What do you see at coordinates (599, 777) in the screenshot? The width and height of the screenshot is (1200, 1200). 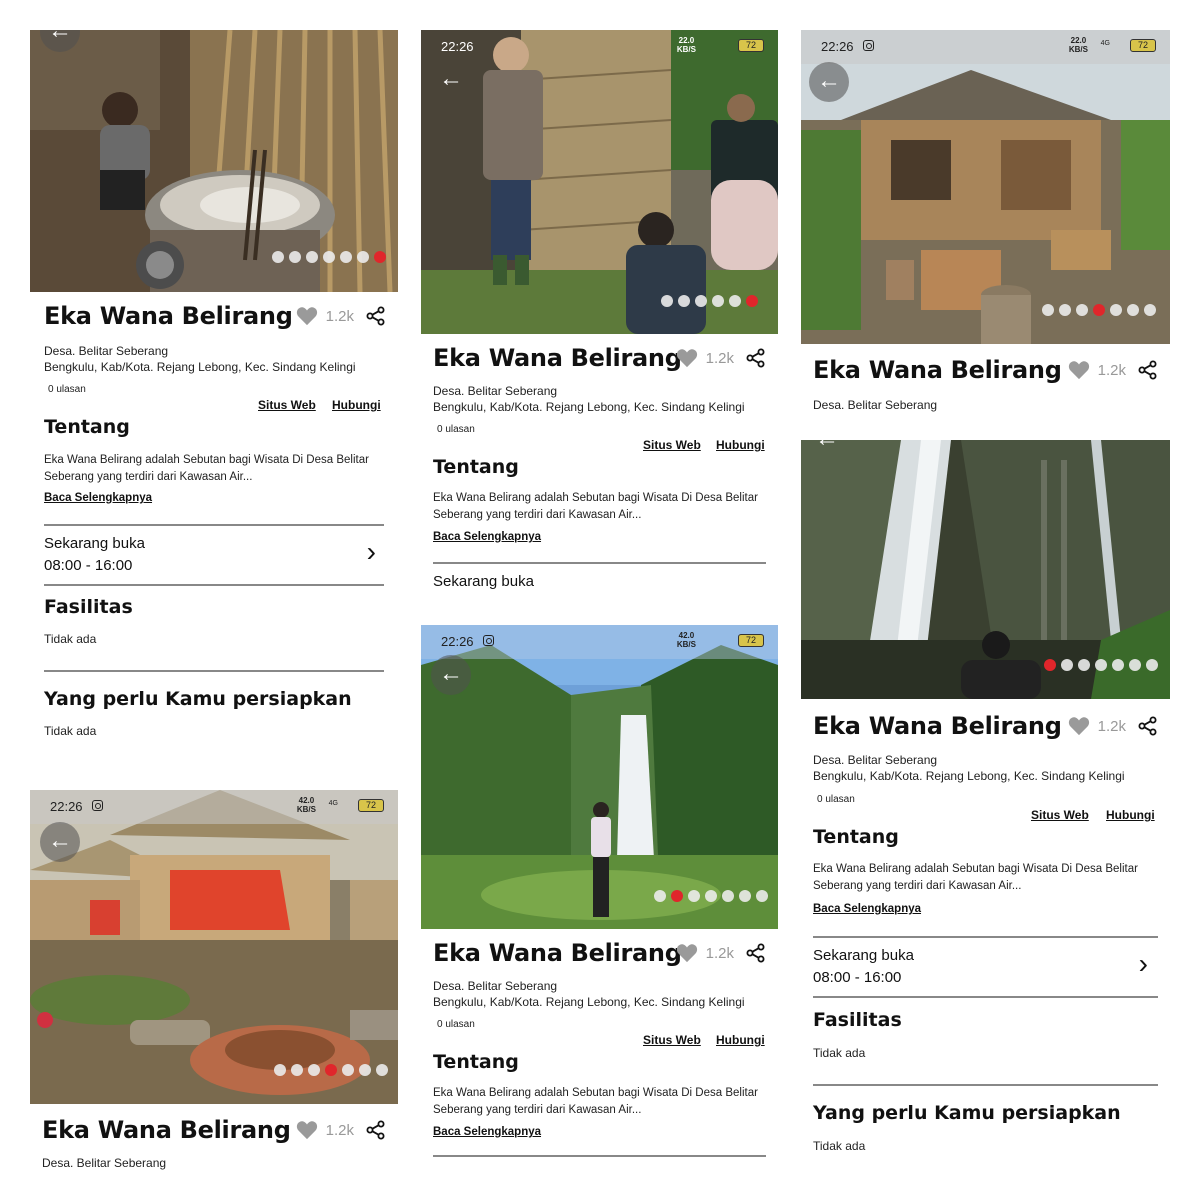 I see `gallery-photo: 22:26 42.0 KB/S 72 ←` at bounding box center [599, 777].